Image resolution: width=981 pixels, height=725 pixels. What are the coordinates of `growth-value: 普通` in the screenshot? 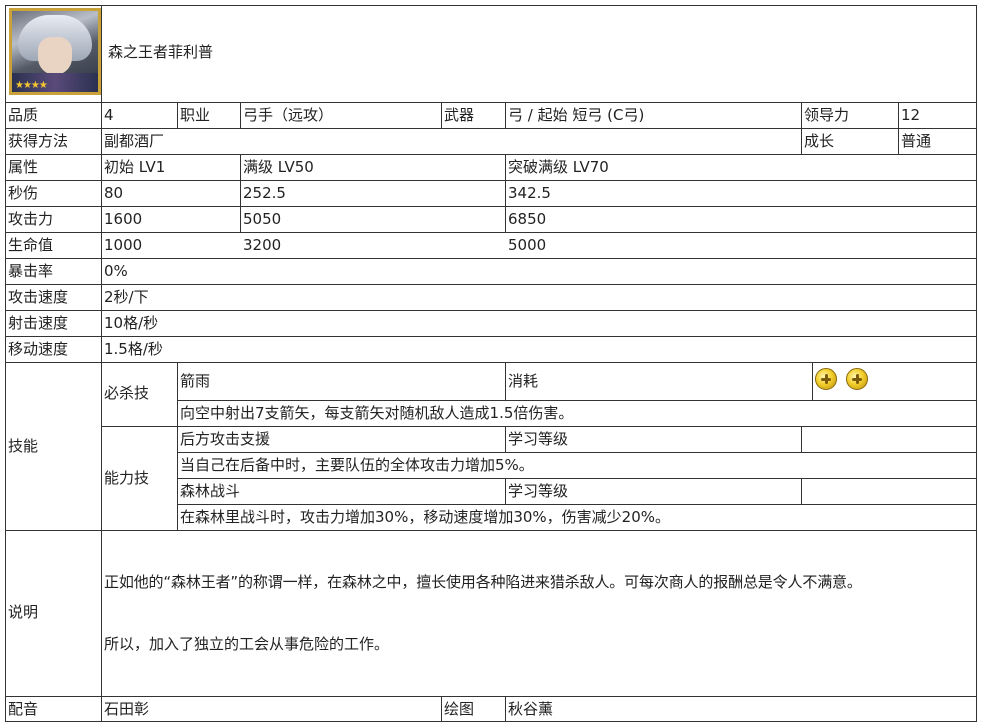 It's located at (916, 141).